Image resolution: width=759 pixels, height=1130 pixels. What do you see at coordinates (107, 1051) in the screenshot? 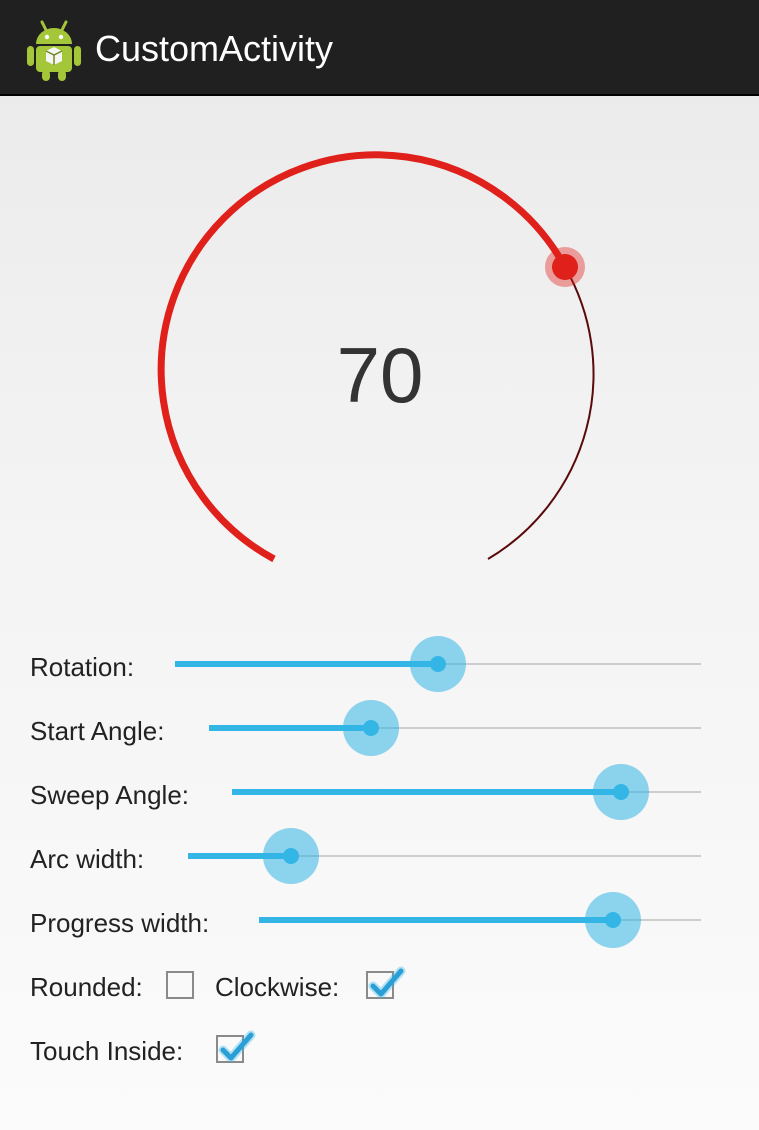
I see `touch-inside-label: Touch Inside:` at bounding box center [107, 1051].